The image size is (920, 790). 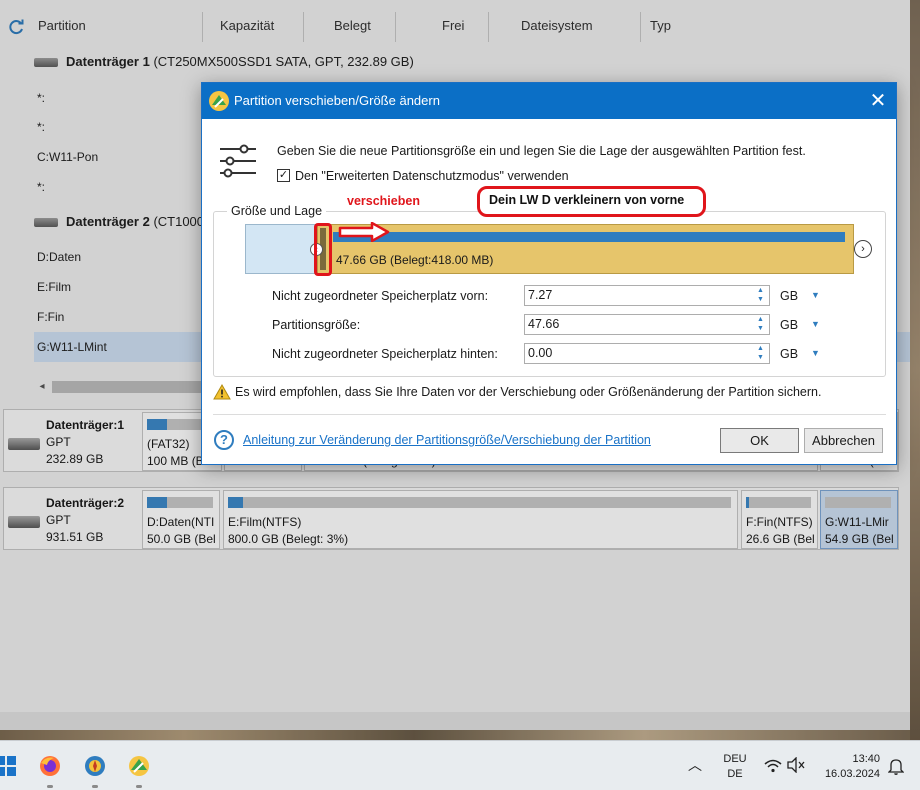 I want to click on firefox-icon, so click(x=50, y=766).